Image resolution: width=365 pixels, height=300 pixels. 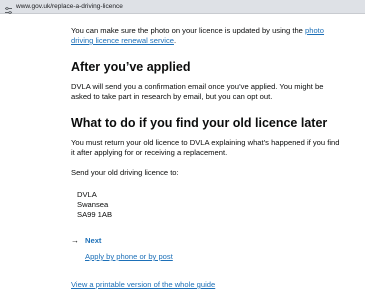 What do you see at coordinates (129, 256) in the screenshot?
I see `next-page-link: Apply by phone or by post` at bounding box center [129, 256].